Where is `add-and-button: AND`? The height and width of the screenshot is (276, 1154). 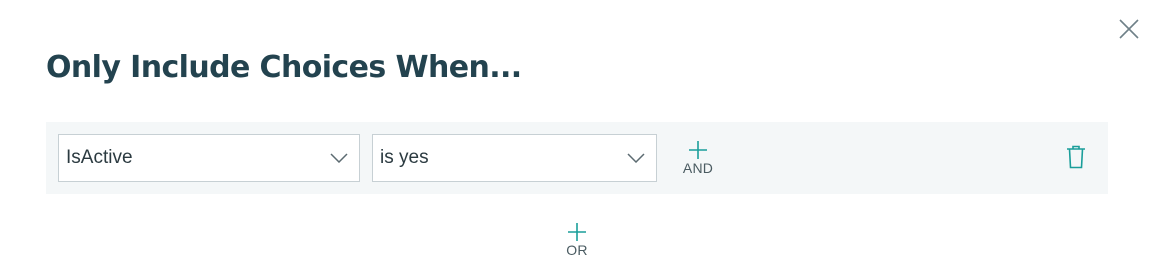 add-and-button: AND is located at coordinates (698, 160).